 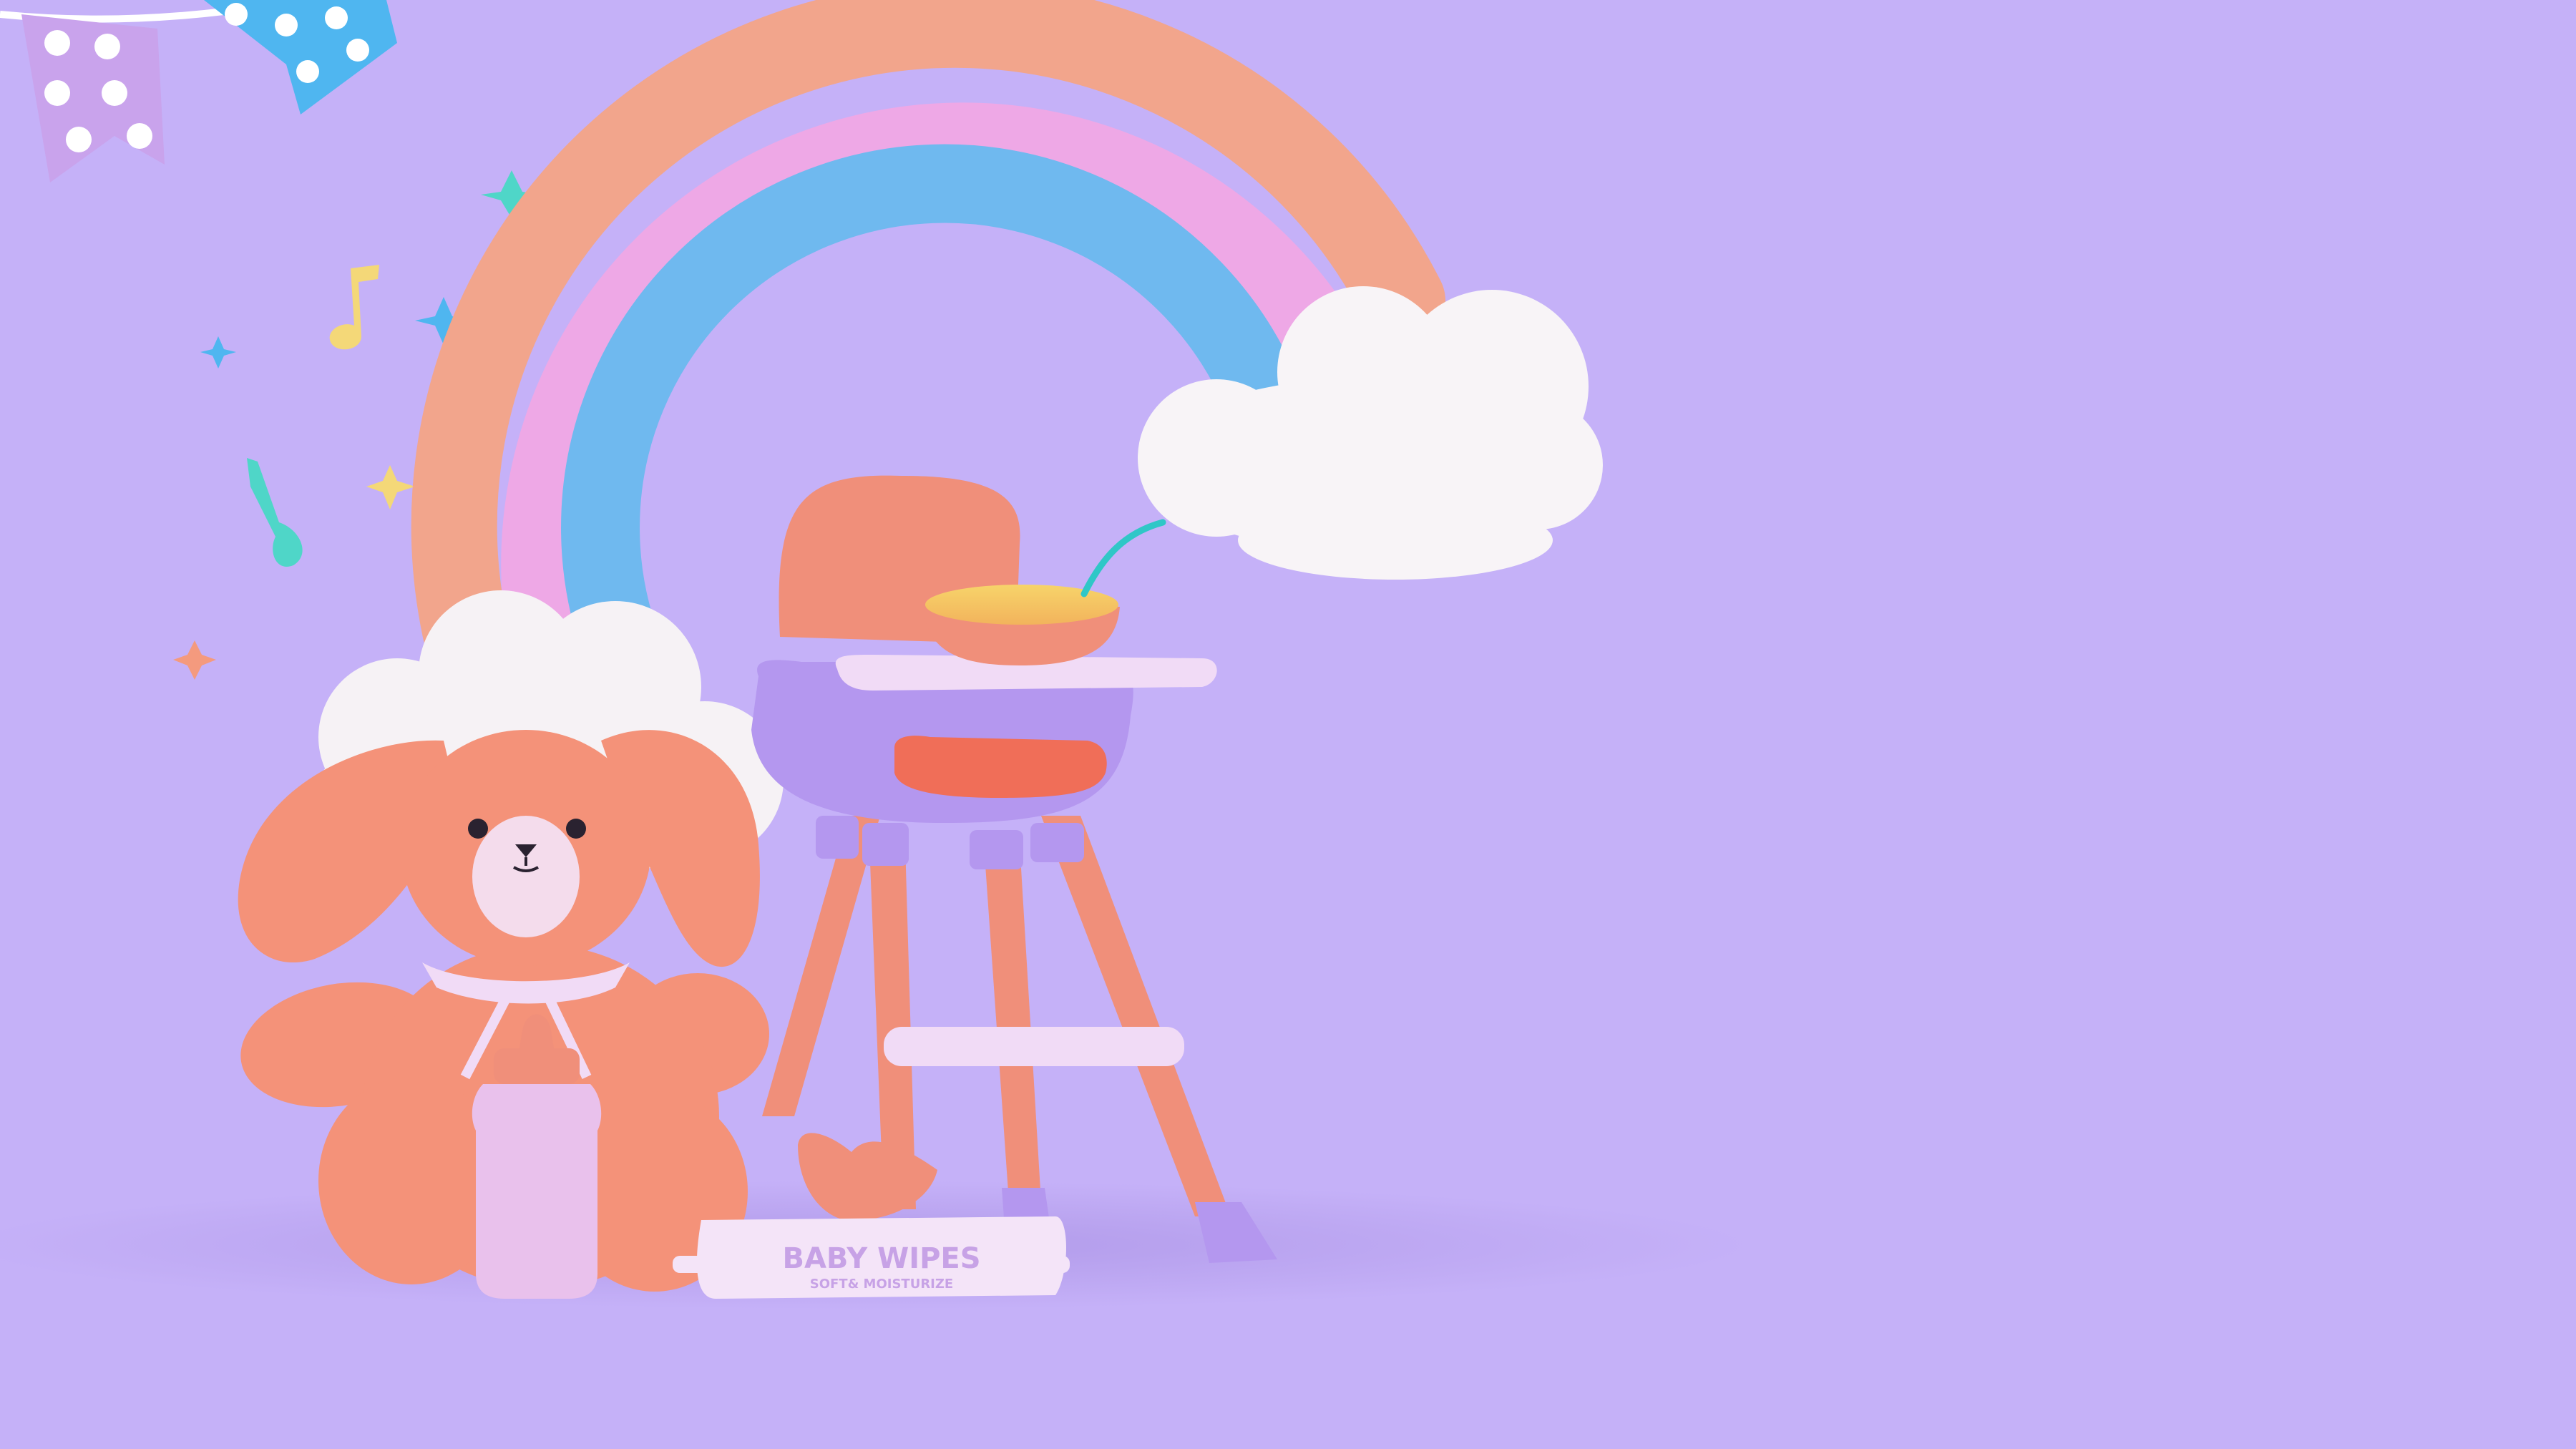 What do you see at coordinates (93, 98) in the screenshot?
I see `bunting-flag-purple` at bounding box center [93, 98].